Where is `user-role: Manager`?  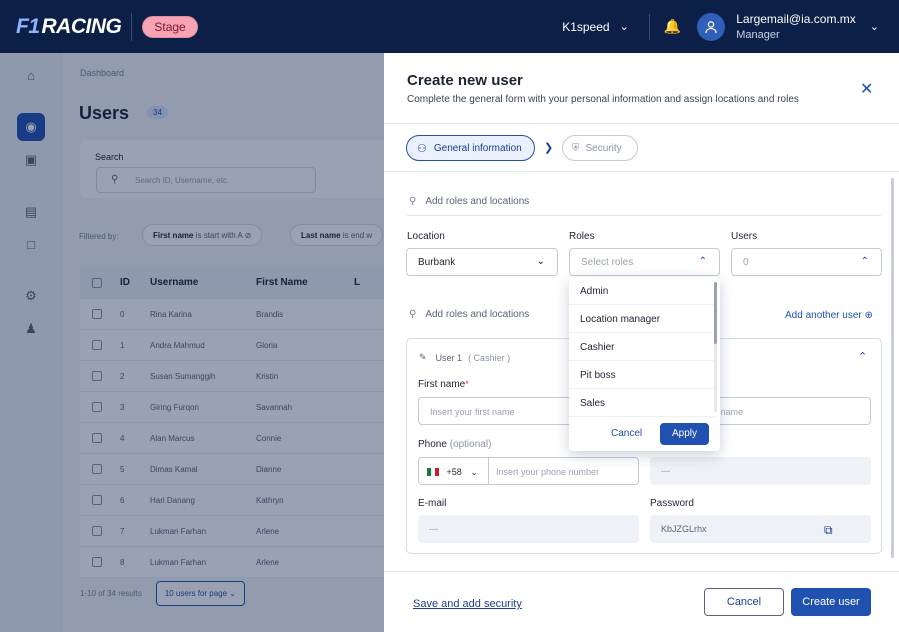
user-role: Manager is located at coordinates (758, 34).